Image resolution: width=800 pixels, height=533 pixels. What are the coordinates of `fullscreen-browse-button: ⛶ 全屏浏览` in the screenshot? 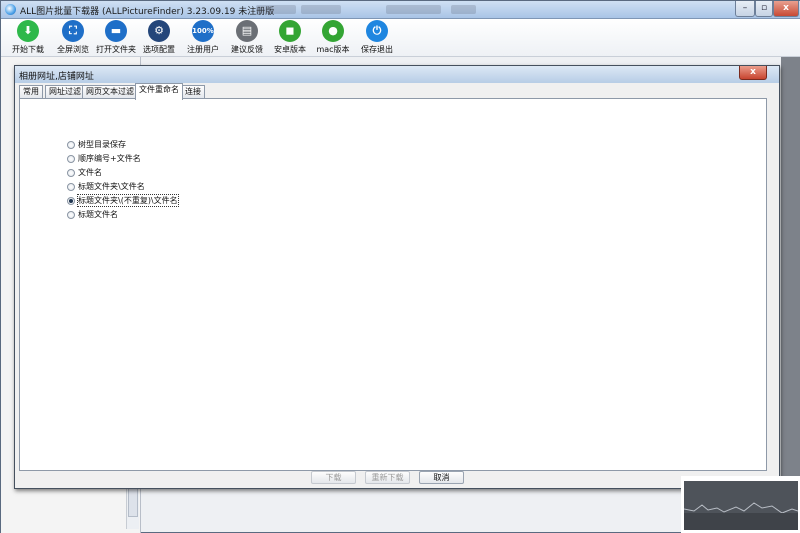 It's located at (73, 38).